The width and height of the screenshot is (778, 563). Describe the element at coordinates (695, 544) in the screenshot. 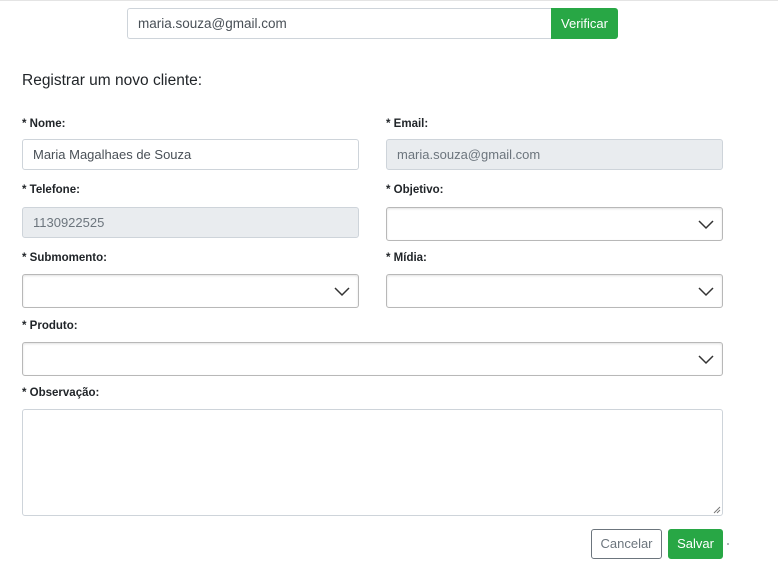

I see `save-button: Salvar` at that location.